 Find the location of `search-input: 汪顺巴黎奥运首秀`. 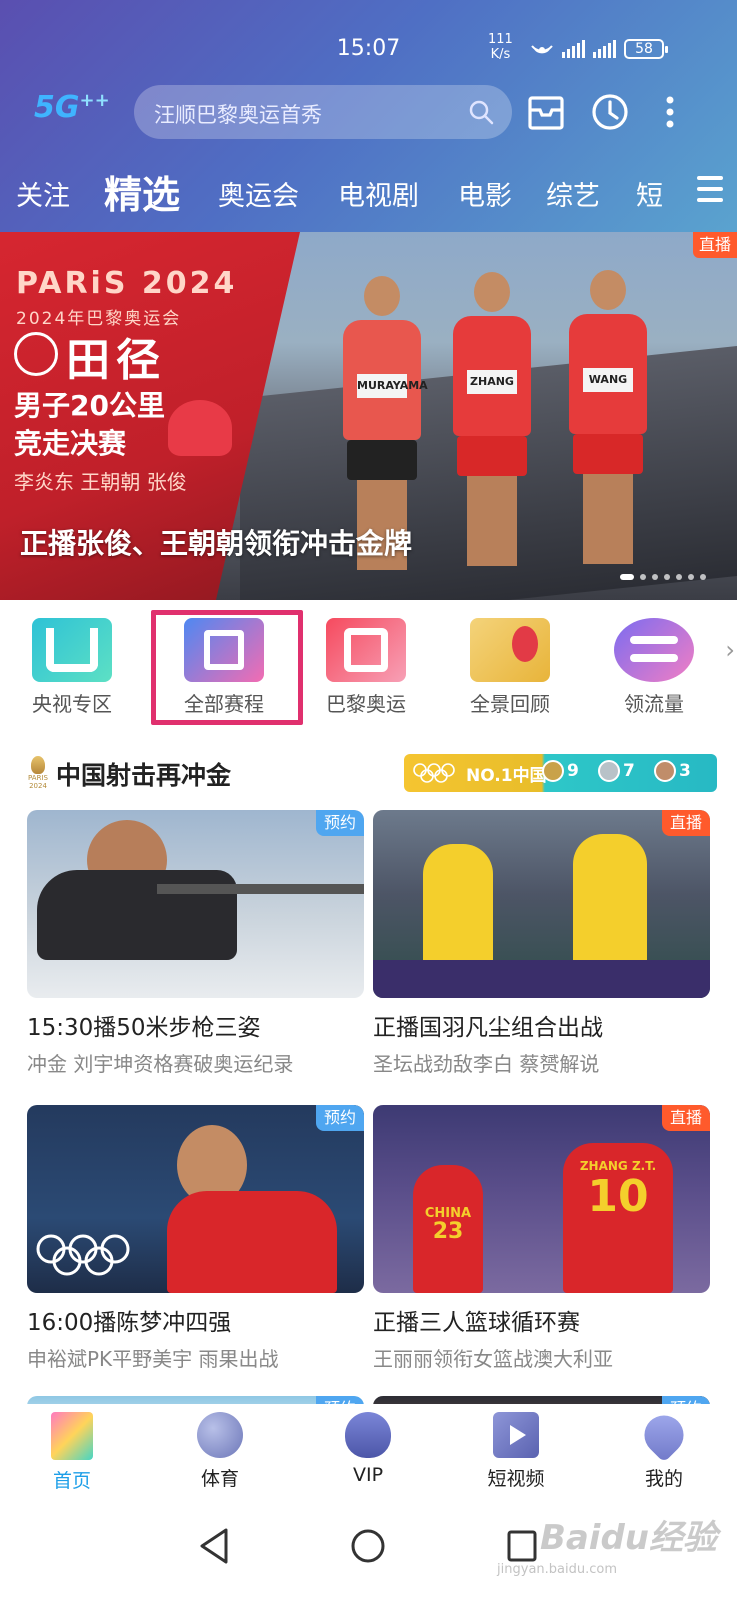

search-input: 汪顺巴黎奥运首秀 is located at coordinates (323, 112).